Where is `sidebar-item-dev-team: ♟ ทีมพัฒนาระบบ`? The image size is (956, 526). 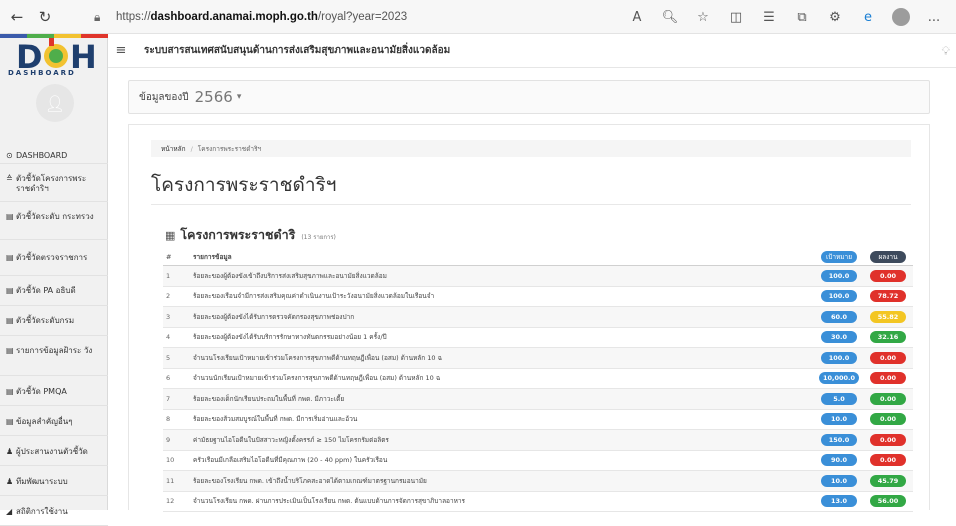 sidebar-item-dev-team: ♟ ทีมพัฒนาระบบ is located at coordinates (54, 481).